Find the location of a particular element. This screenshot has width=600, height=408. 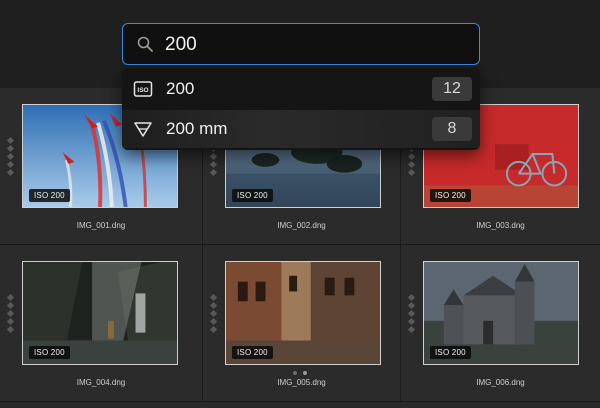

file-name: IMG_001.dng is located at coordinates (101, 225).